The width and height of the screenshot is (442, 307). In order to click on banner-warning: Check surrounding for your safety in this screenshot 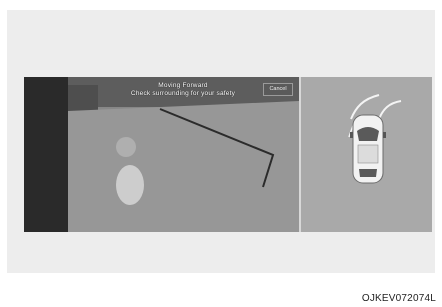, I will do `click(183, 93)`.